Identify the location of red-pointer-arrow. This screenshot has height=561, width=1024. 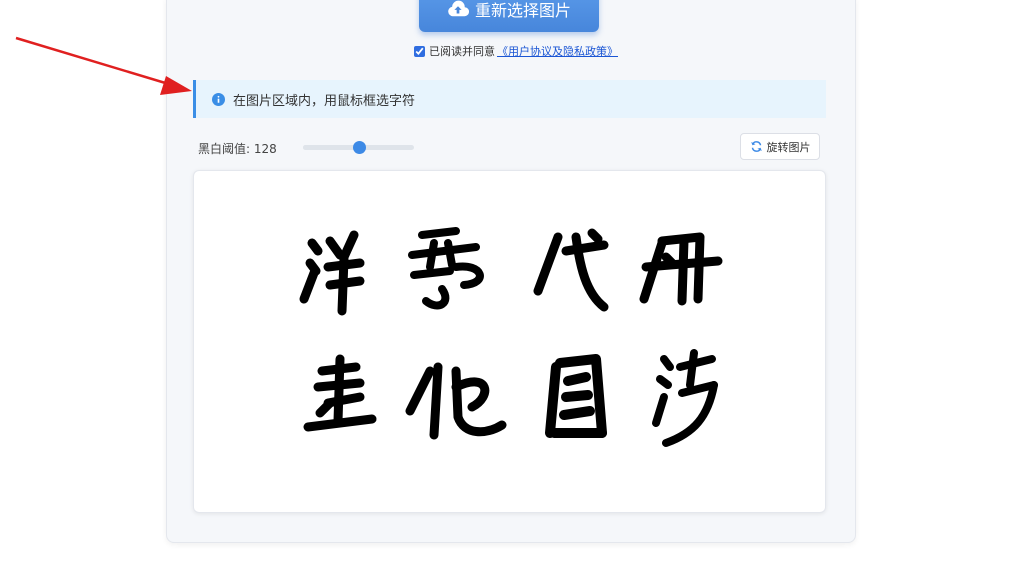
(103, 65).